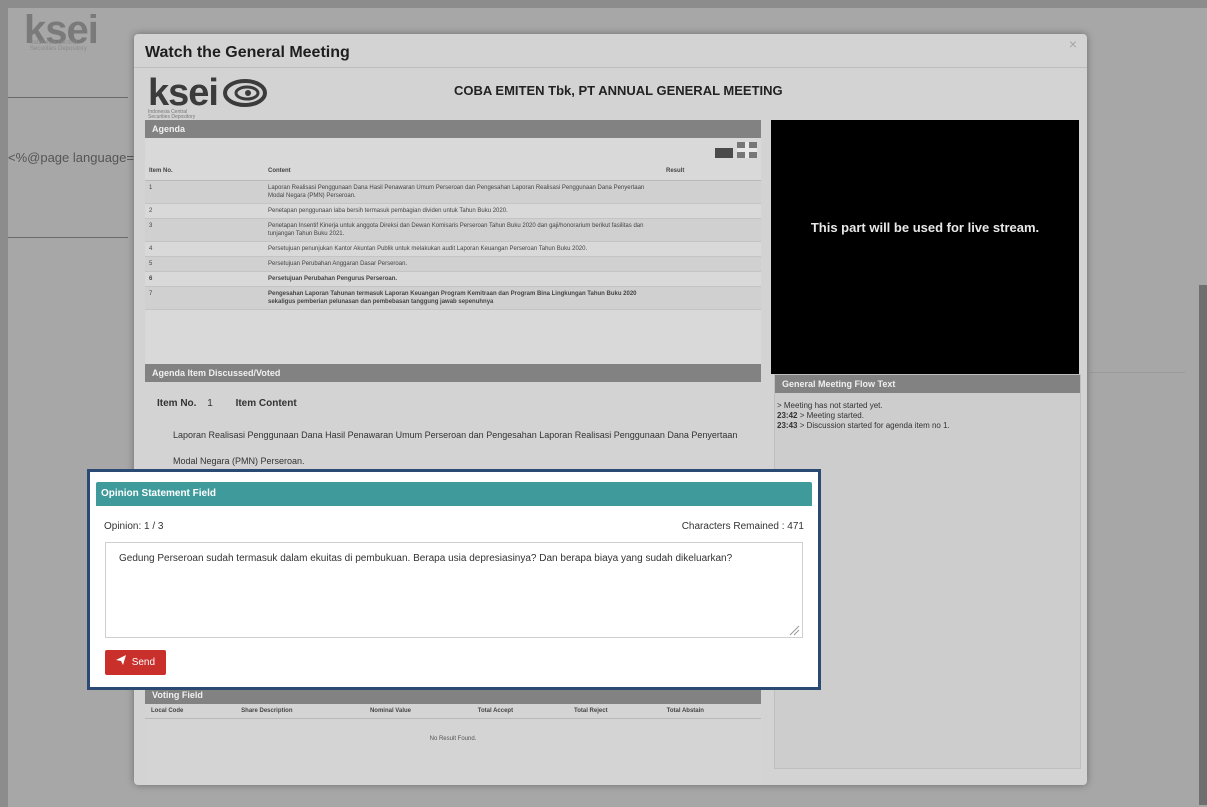  What do you see at coordinates (204, 279) in the screenshot?
I see `item-no: 6` at bounding box center [204, 279].